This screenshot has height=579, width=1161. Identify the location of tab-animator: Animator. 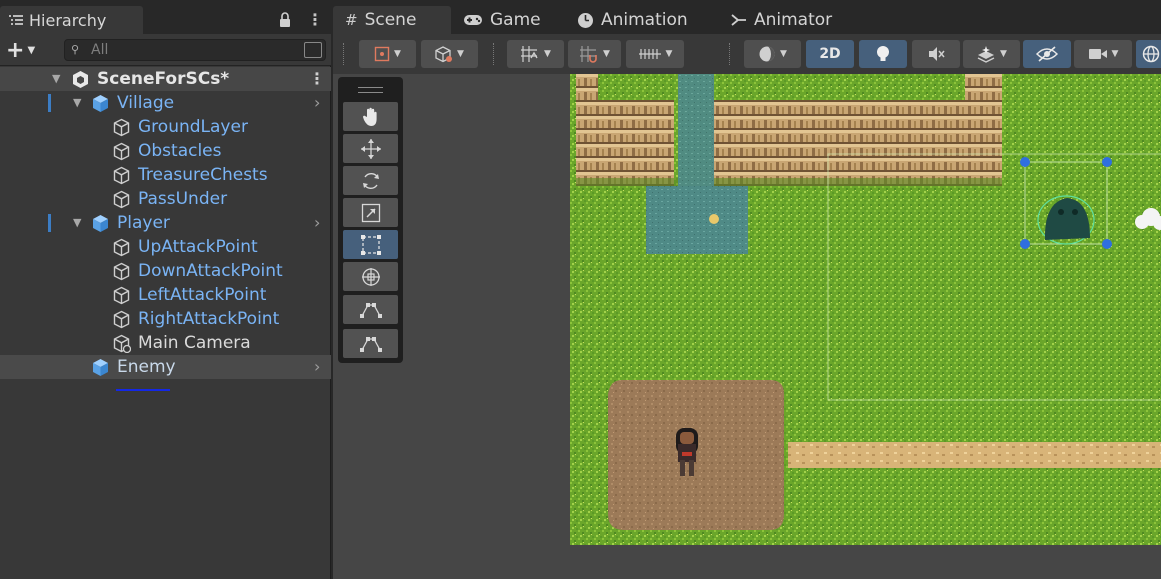
(779, 20).